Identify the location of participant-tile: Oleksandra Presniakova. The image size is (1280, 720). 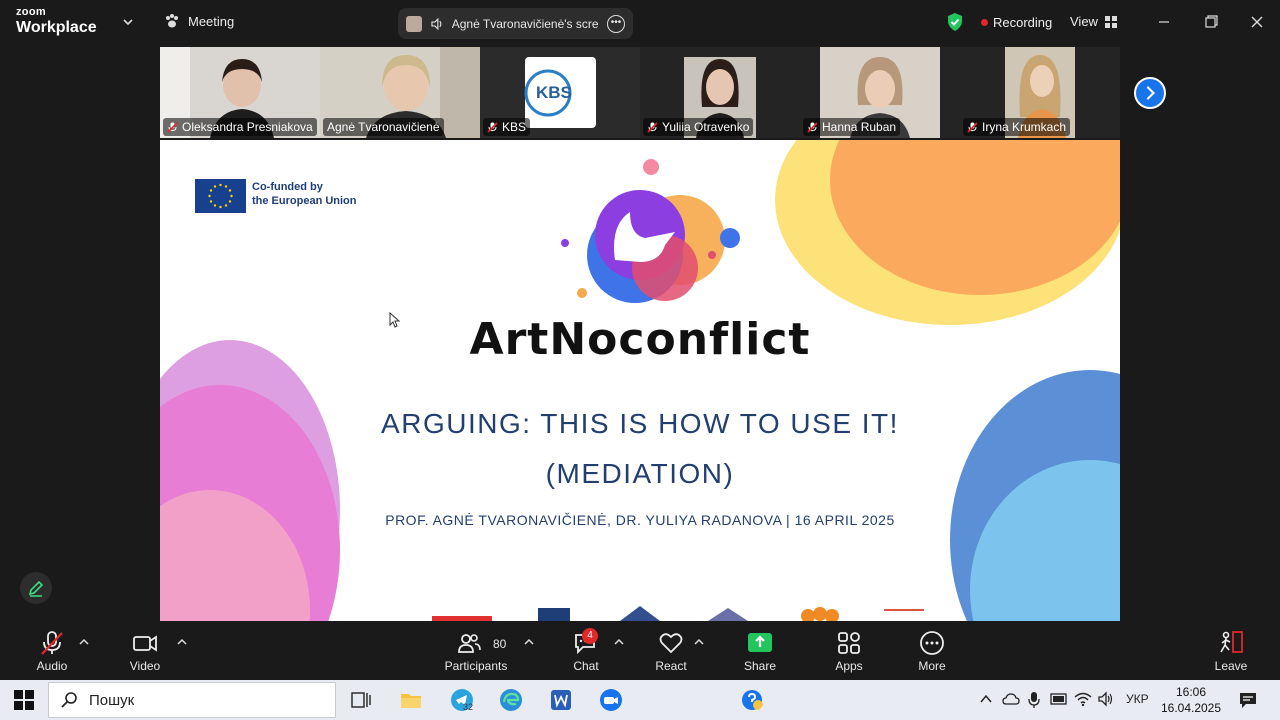
(240, 92).